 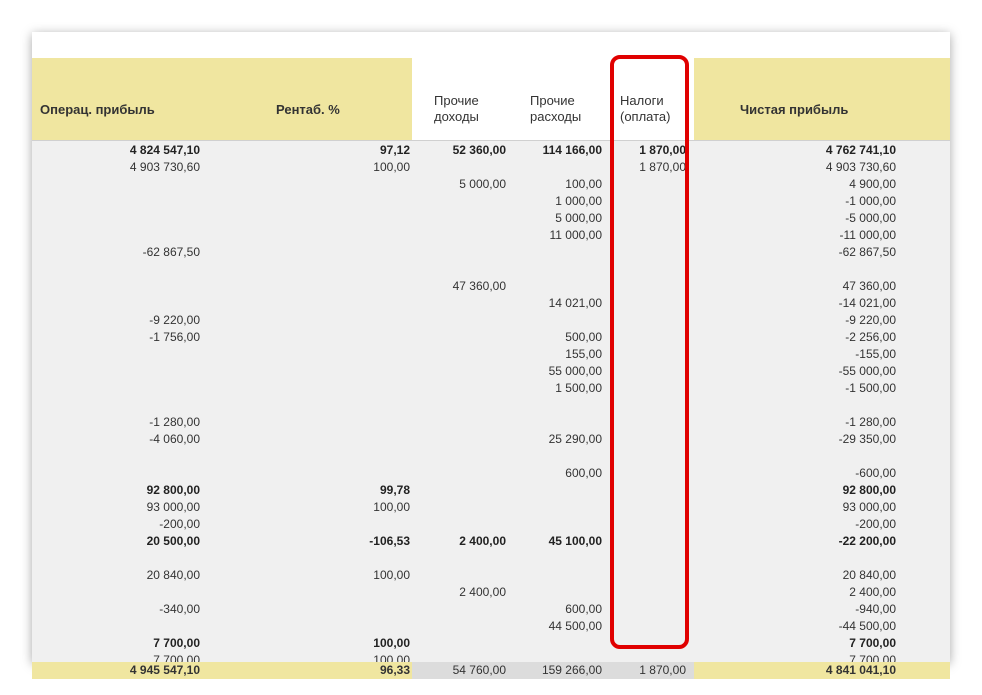 What do you see at coordinates (860, 167) in the screenshot?
I see `cell-net-profit: 4 903 730,60` at bounding box center [860, 167].